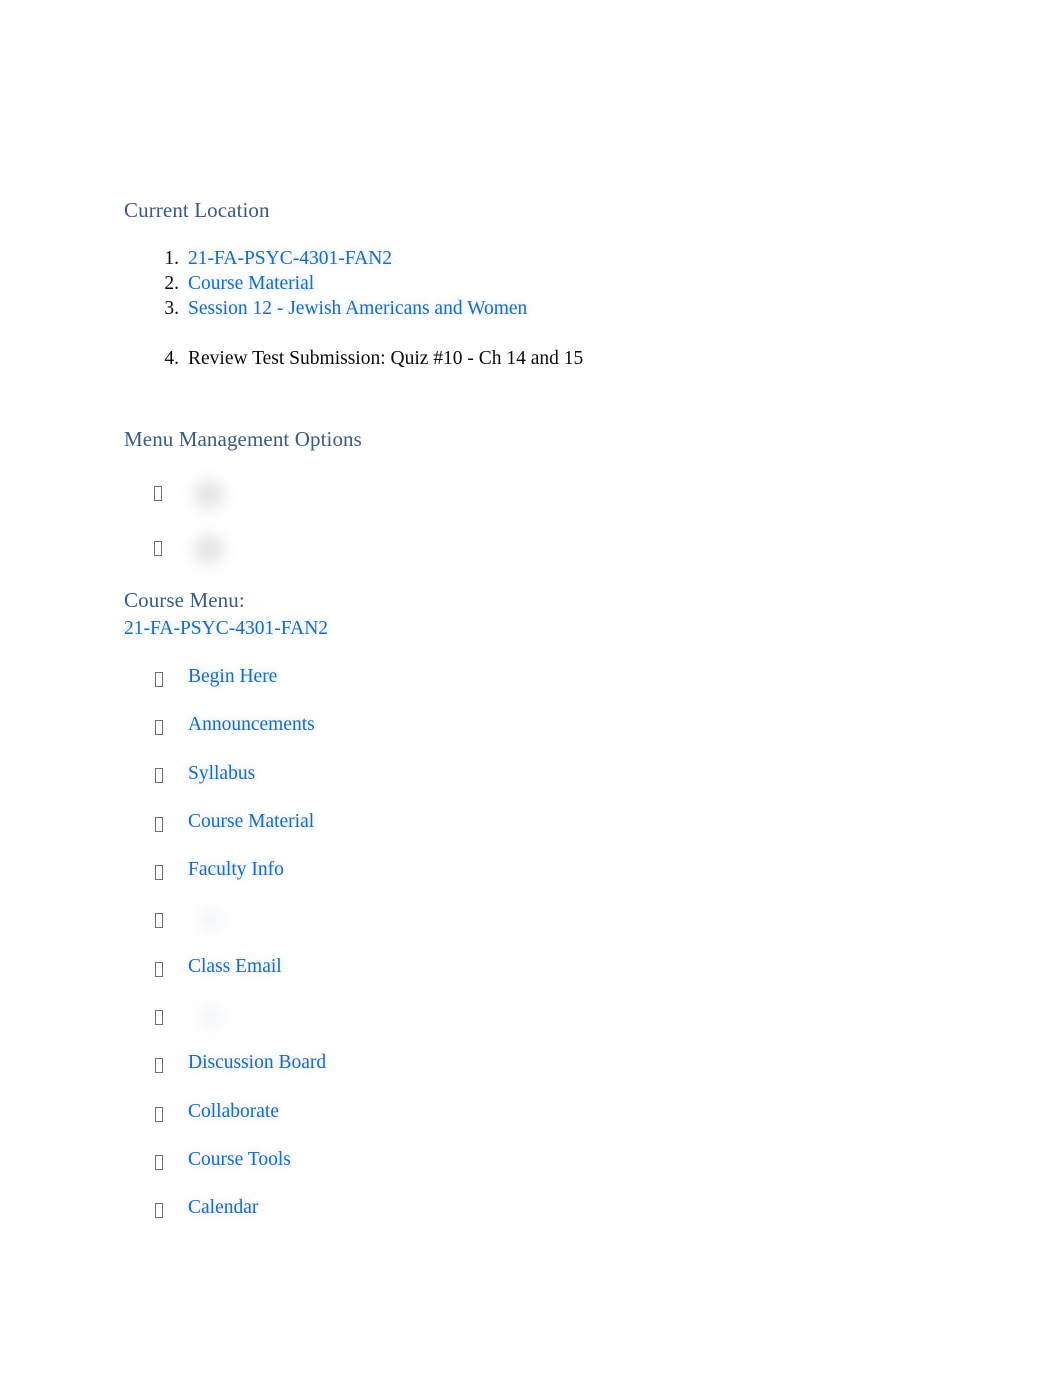 This screenshot has height=1377, width=1062. What do you see at coordinates (171, 258) in the screenshot?
I see `breadcrumb-item-number: 1.` at bounding box center [171, 258].